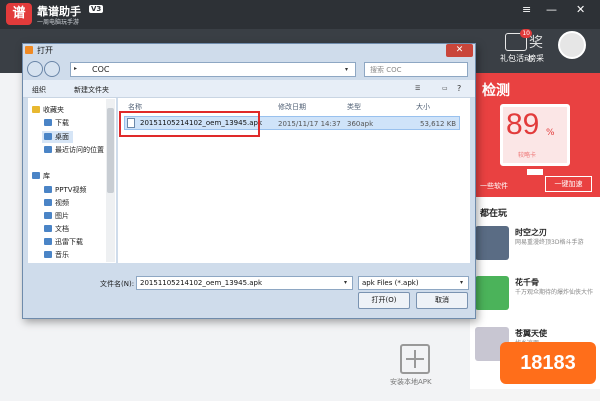 The image size is (600, 401). Describe the element at coordinates (527, 155) in the screenshot. I see `score-hint: 较略卡` at that location.